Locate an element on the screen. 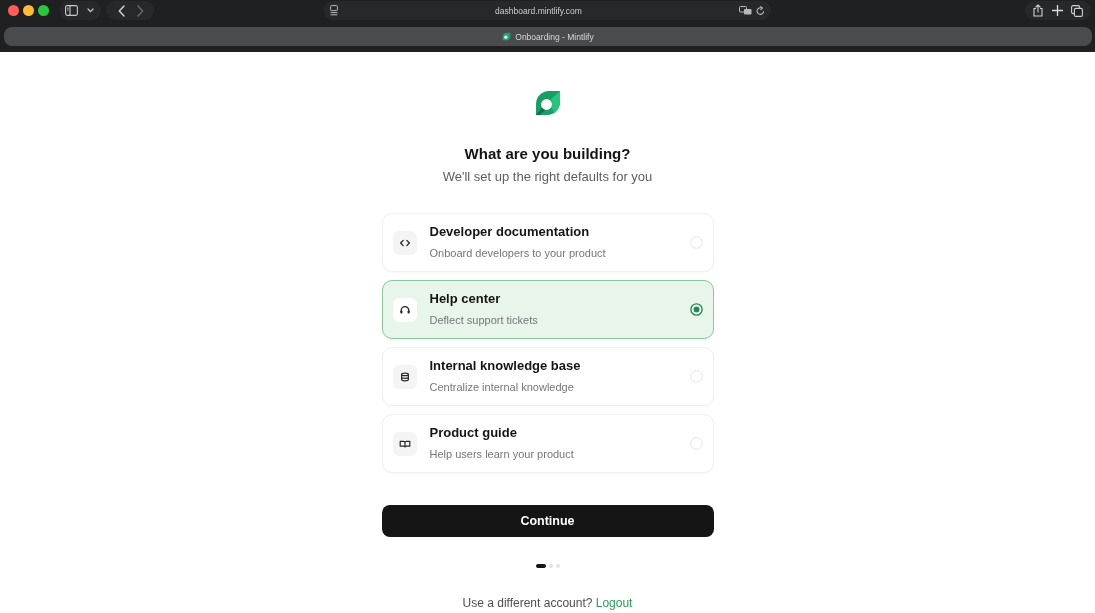  browser-tab: Onboarding - Mintlify is located at coordinates (548, 36).